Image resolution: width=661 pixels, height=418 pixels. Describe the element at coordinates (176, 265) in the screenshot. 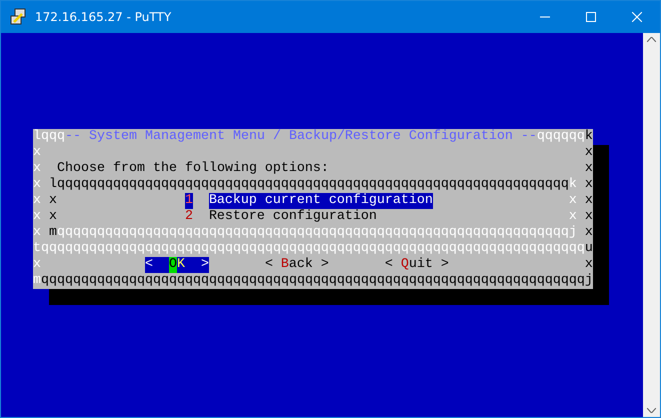

I see `dialog-button: < OK >` at that location.